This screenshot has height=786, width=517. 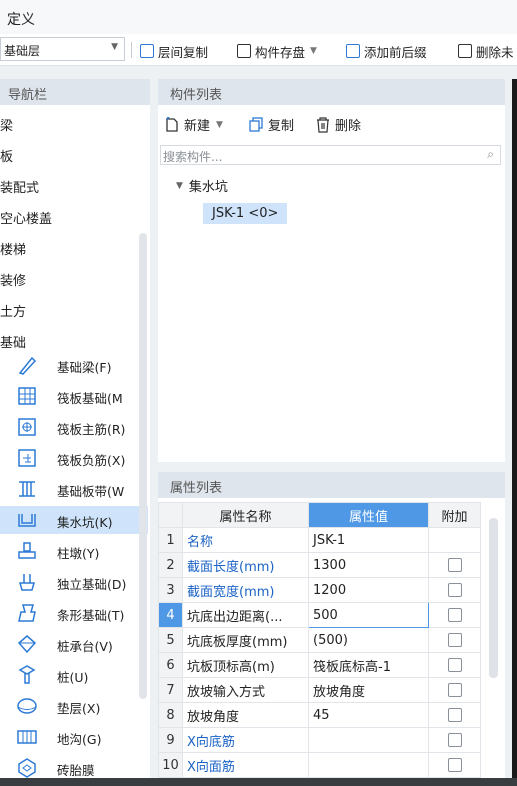 What do you see at coordinates (258, 782) in the screenshot?
I see `bottom-status-strip` at bounding box center [258, 782].